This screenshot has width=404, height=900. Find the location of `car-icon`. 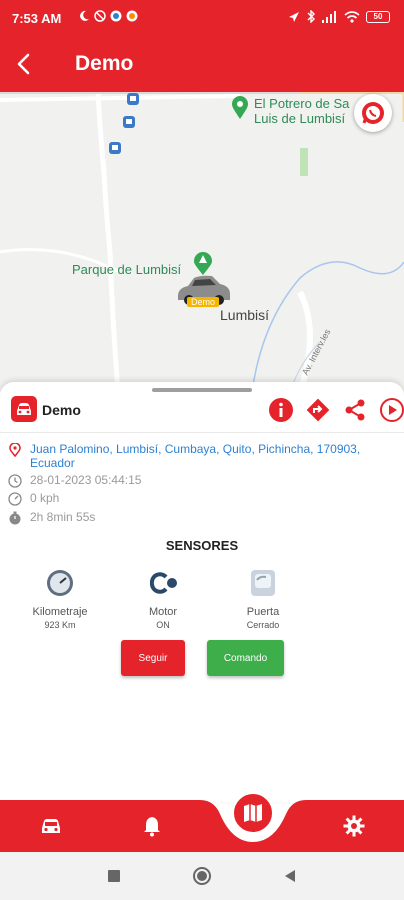

car-icon is located at coordinates (51, 826).